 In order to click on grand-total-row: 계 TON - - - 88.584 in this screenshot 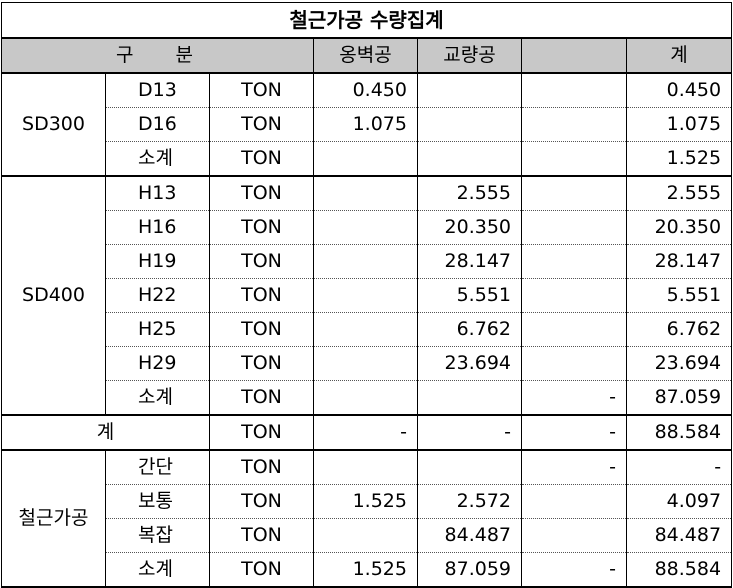, I will do `click(367, 432)`.